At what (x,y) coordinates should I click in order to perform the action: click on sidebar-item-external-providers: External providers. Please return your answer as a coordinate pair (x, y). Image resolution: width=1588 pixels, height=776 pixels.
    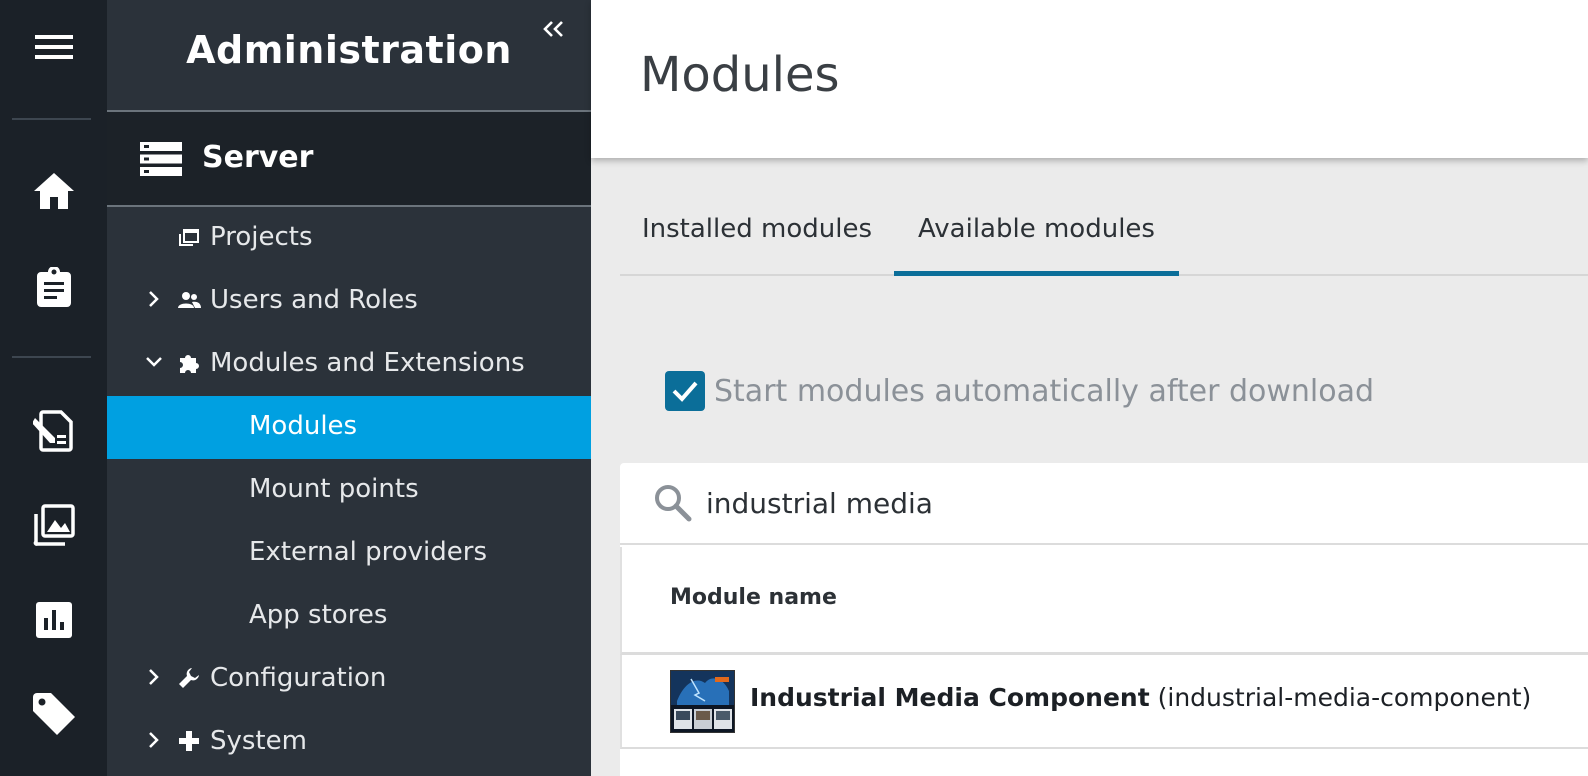
    Looking at the image, I should click on (349, 553).